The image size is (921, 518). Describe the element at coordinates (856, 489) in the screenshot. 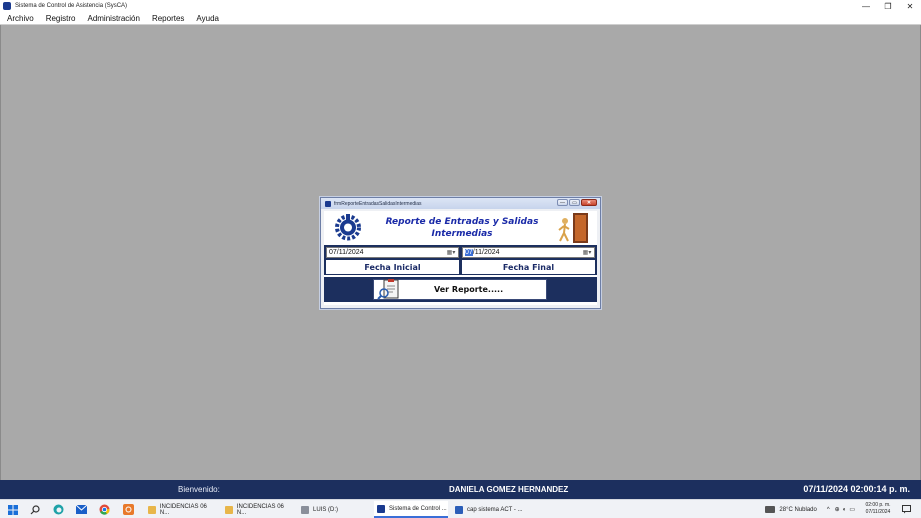

I see `status-datetime: 07/11/2024 02:00:14 p. m.` at that location.